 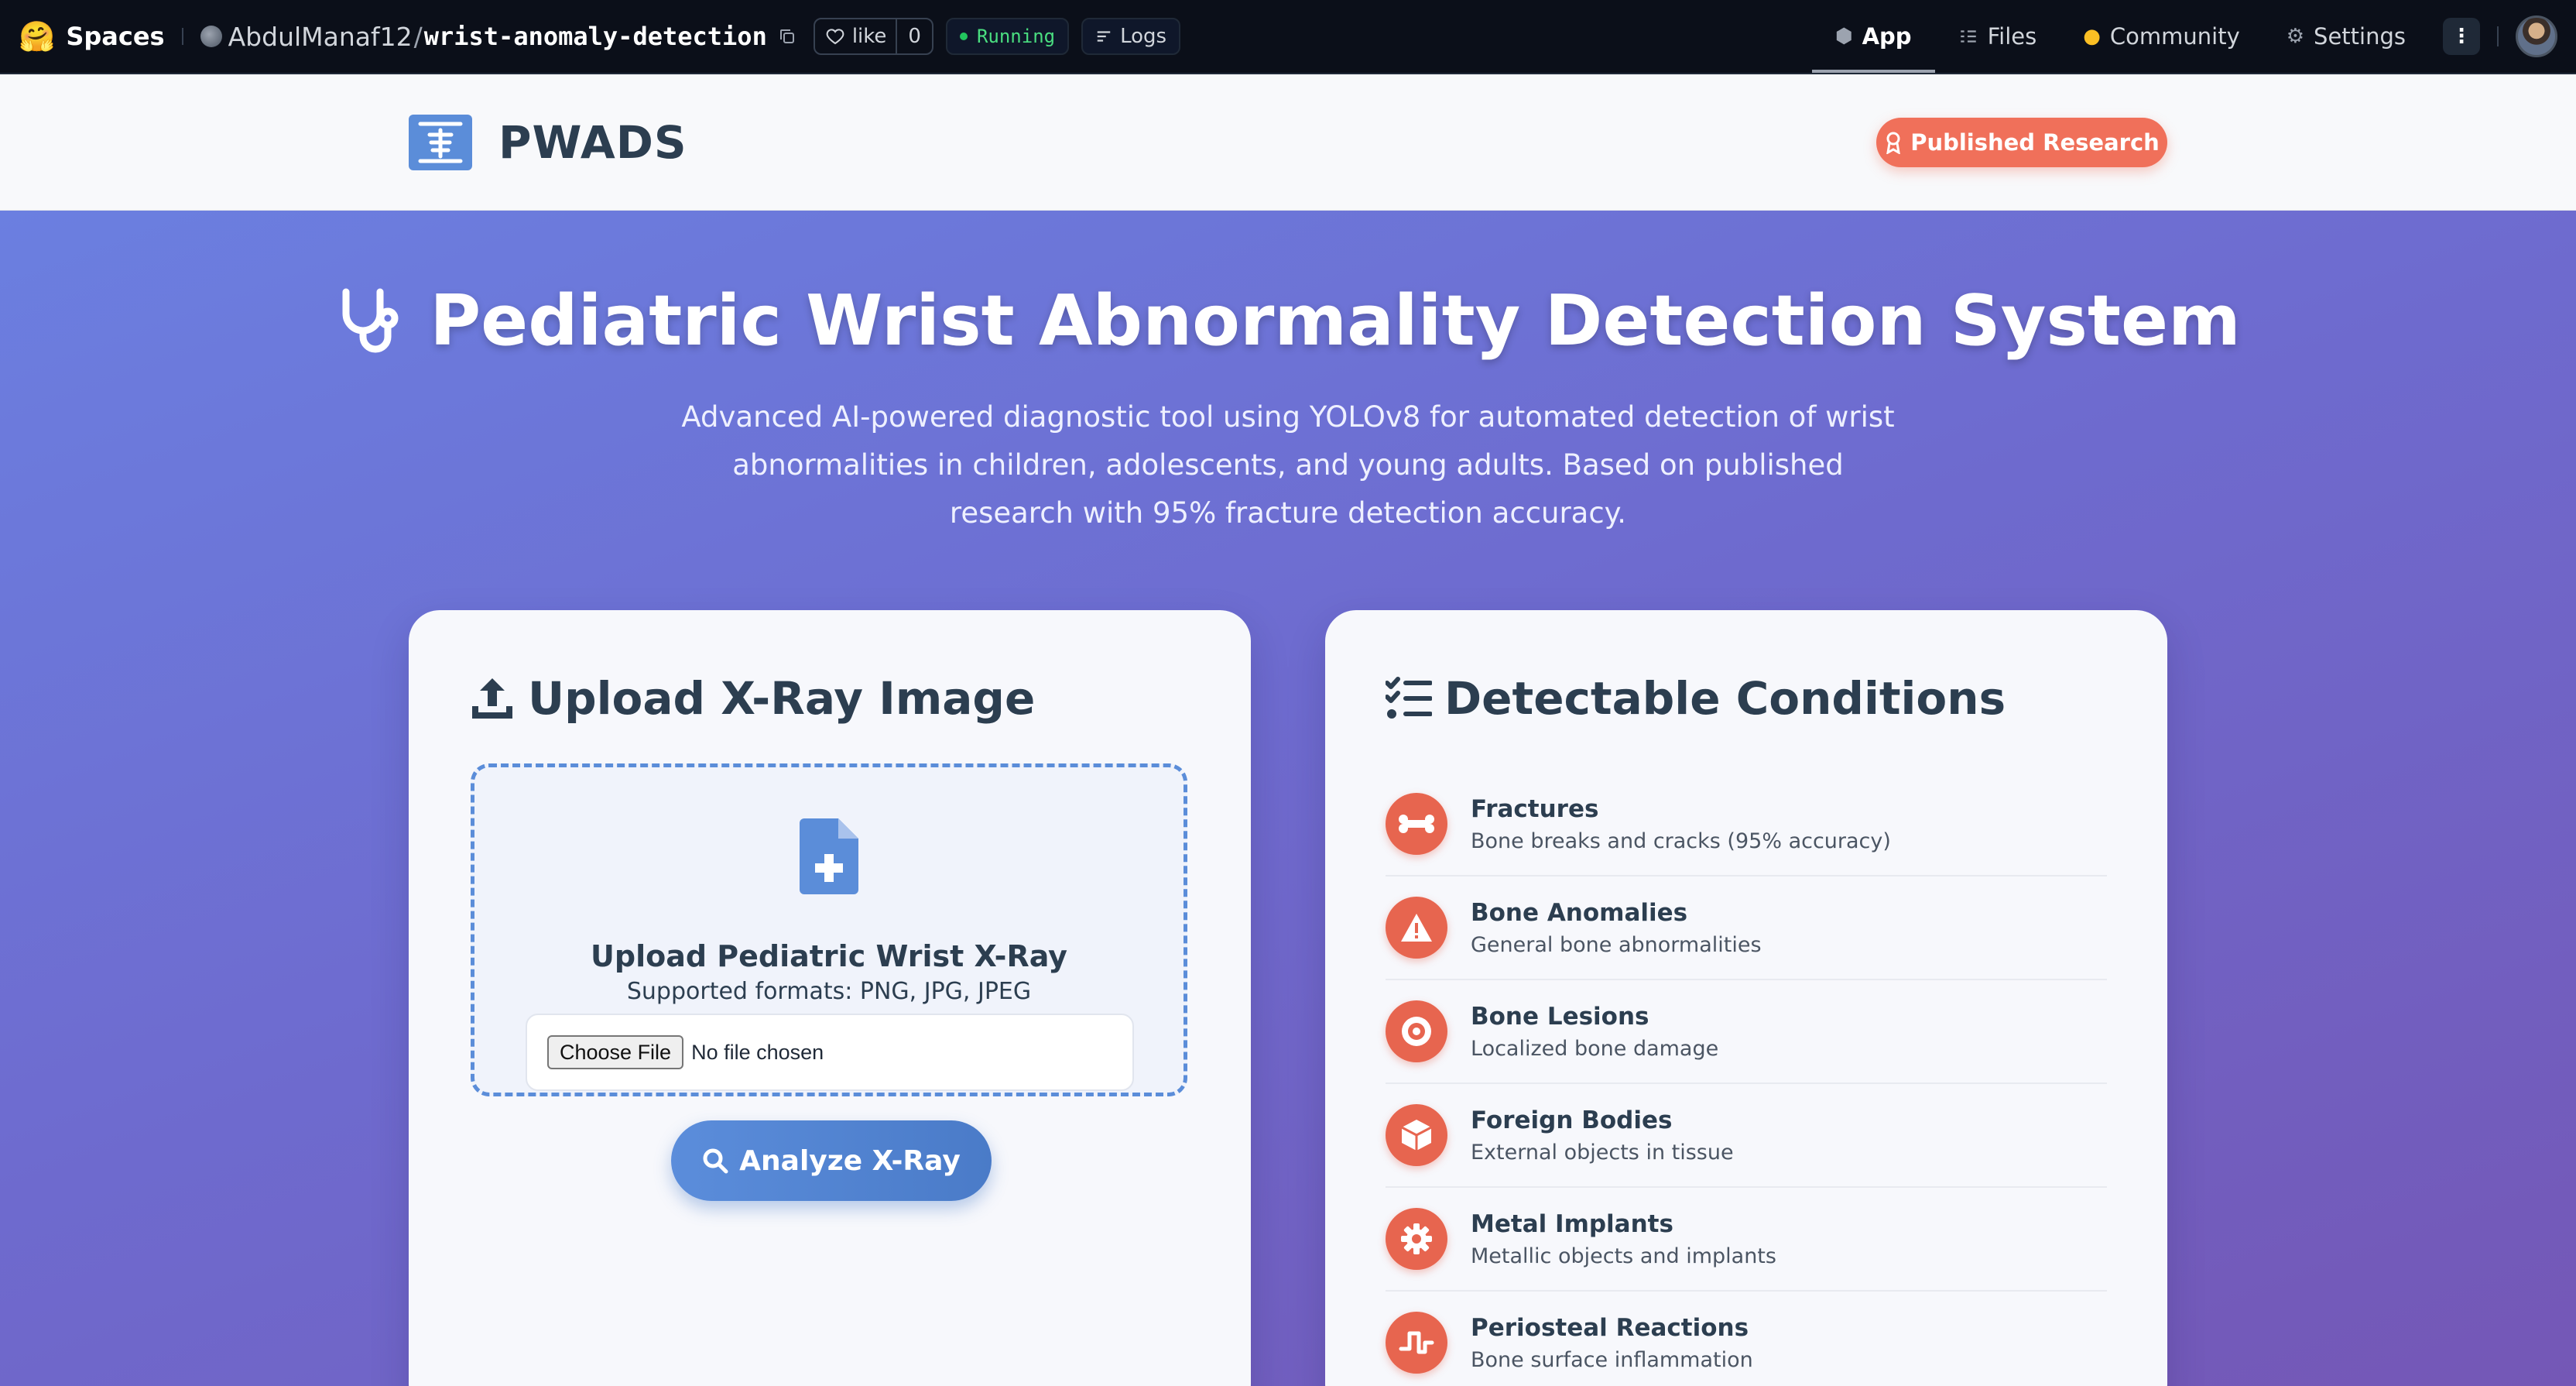 What do you see at coordinates (757, 1052) in the screenshot?
I see `file-status: No file chosen` at bounding box center [757, 1052].